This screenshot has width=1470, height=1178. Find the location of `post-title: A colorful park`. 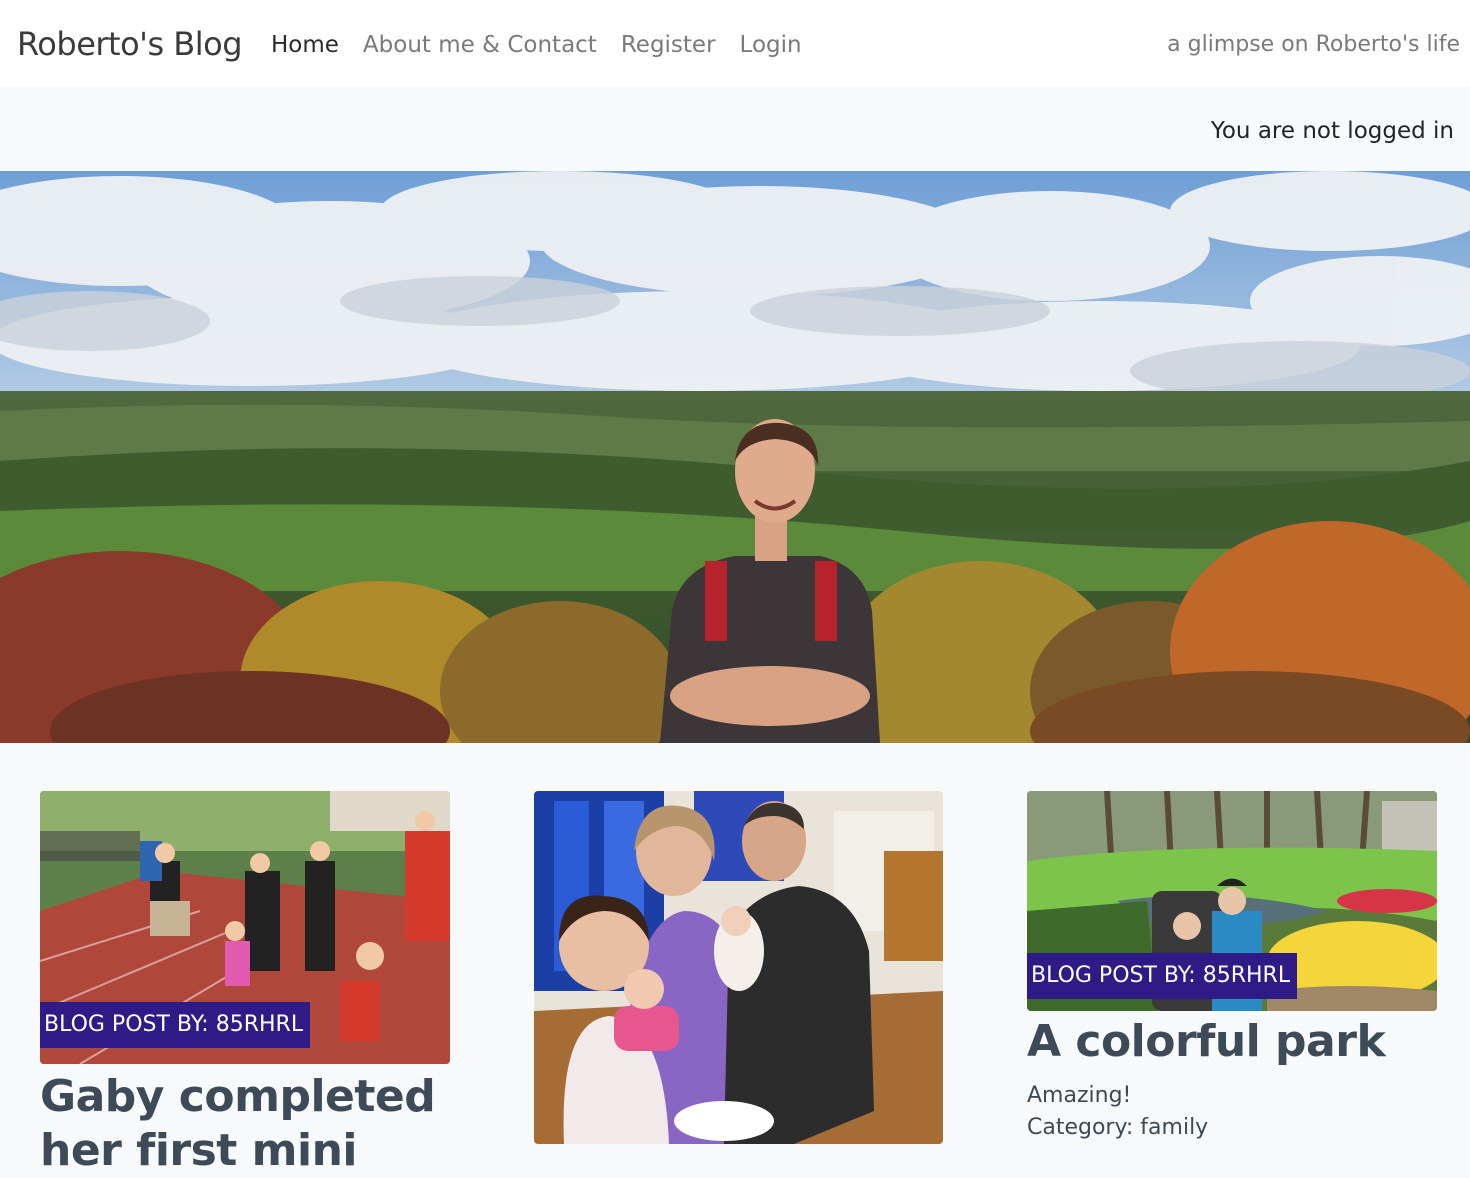

post-title: A colorful park is located at coordinates (1232, 1042).